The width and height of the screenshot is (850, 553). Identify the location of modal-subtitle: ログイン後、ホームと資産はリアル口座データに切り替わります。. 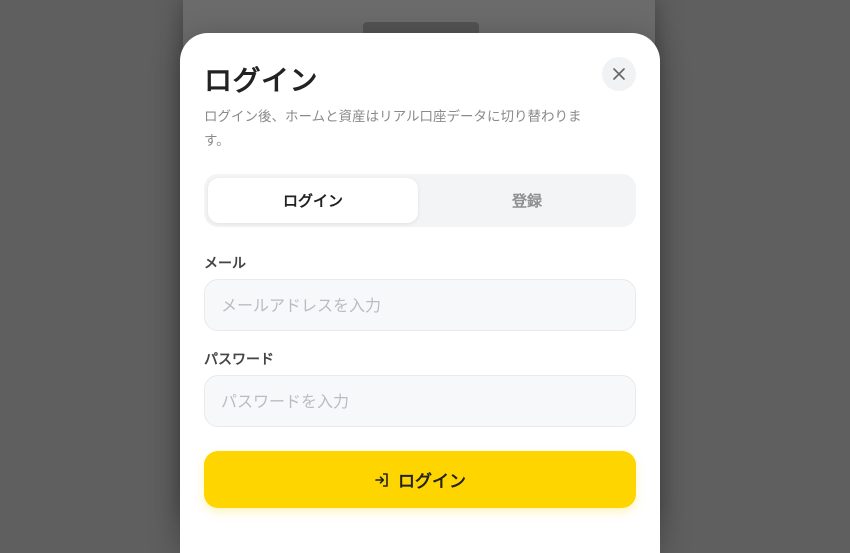
(393, 129).